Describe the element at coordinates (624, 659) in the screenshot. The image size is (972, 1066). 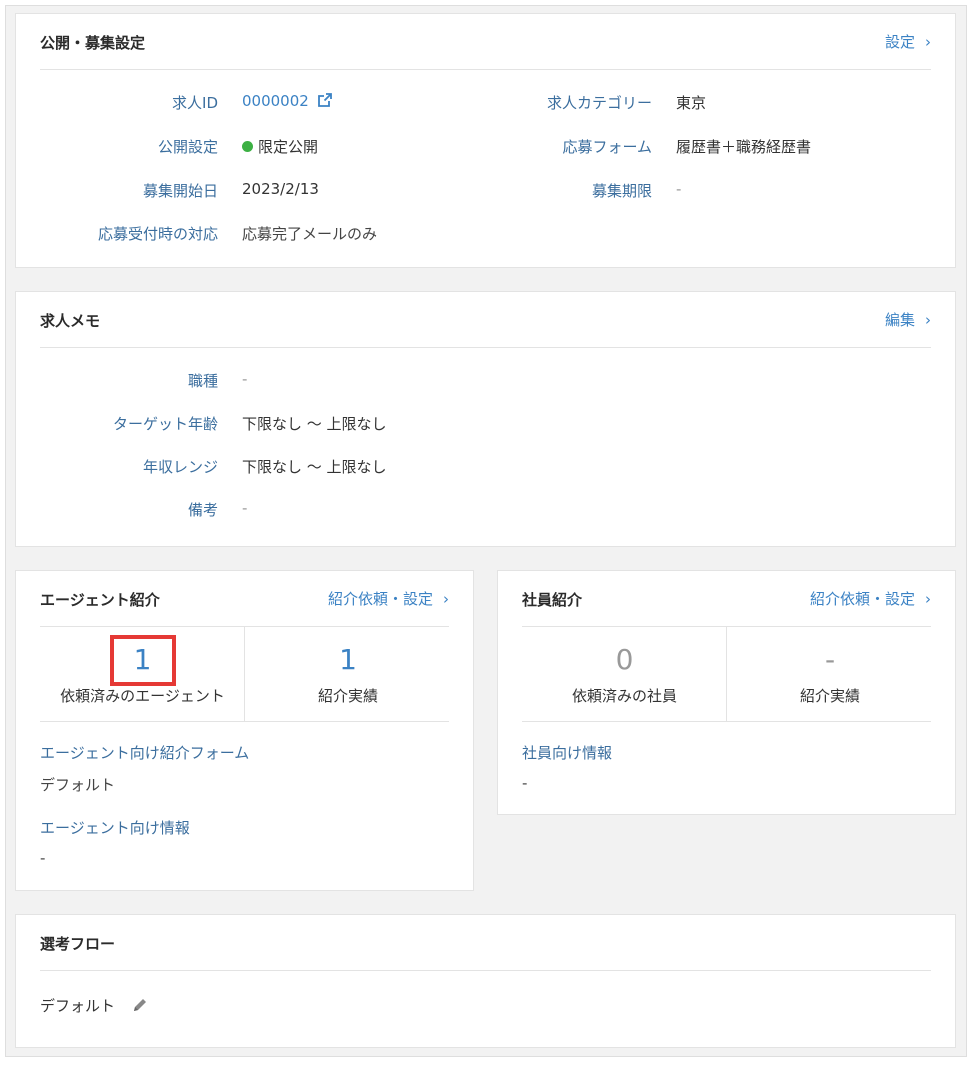
I see `employee-requested-count: 0` at that location.